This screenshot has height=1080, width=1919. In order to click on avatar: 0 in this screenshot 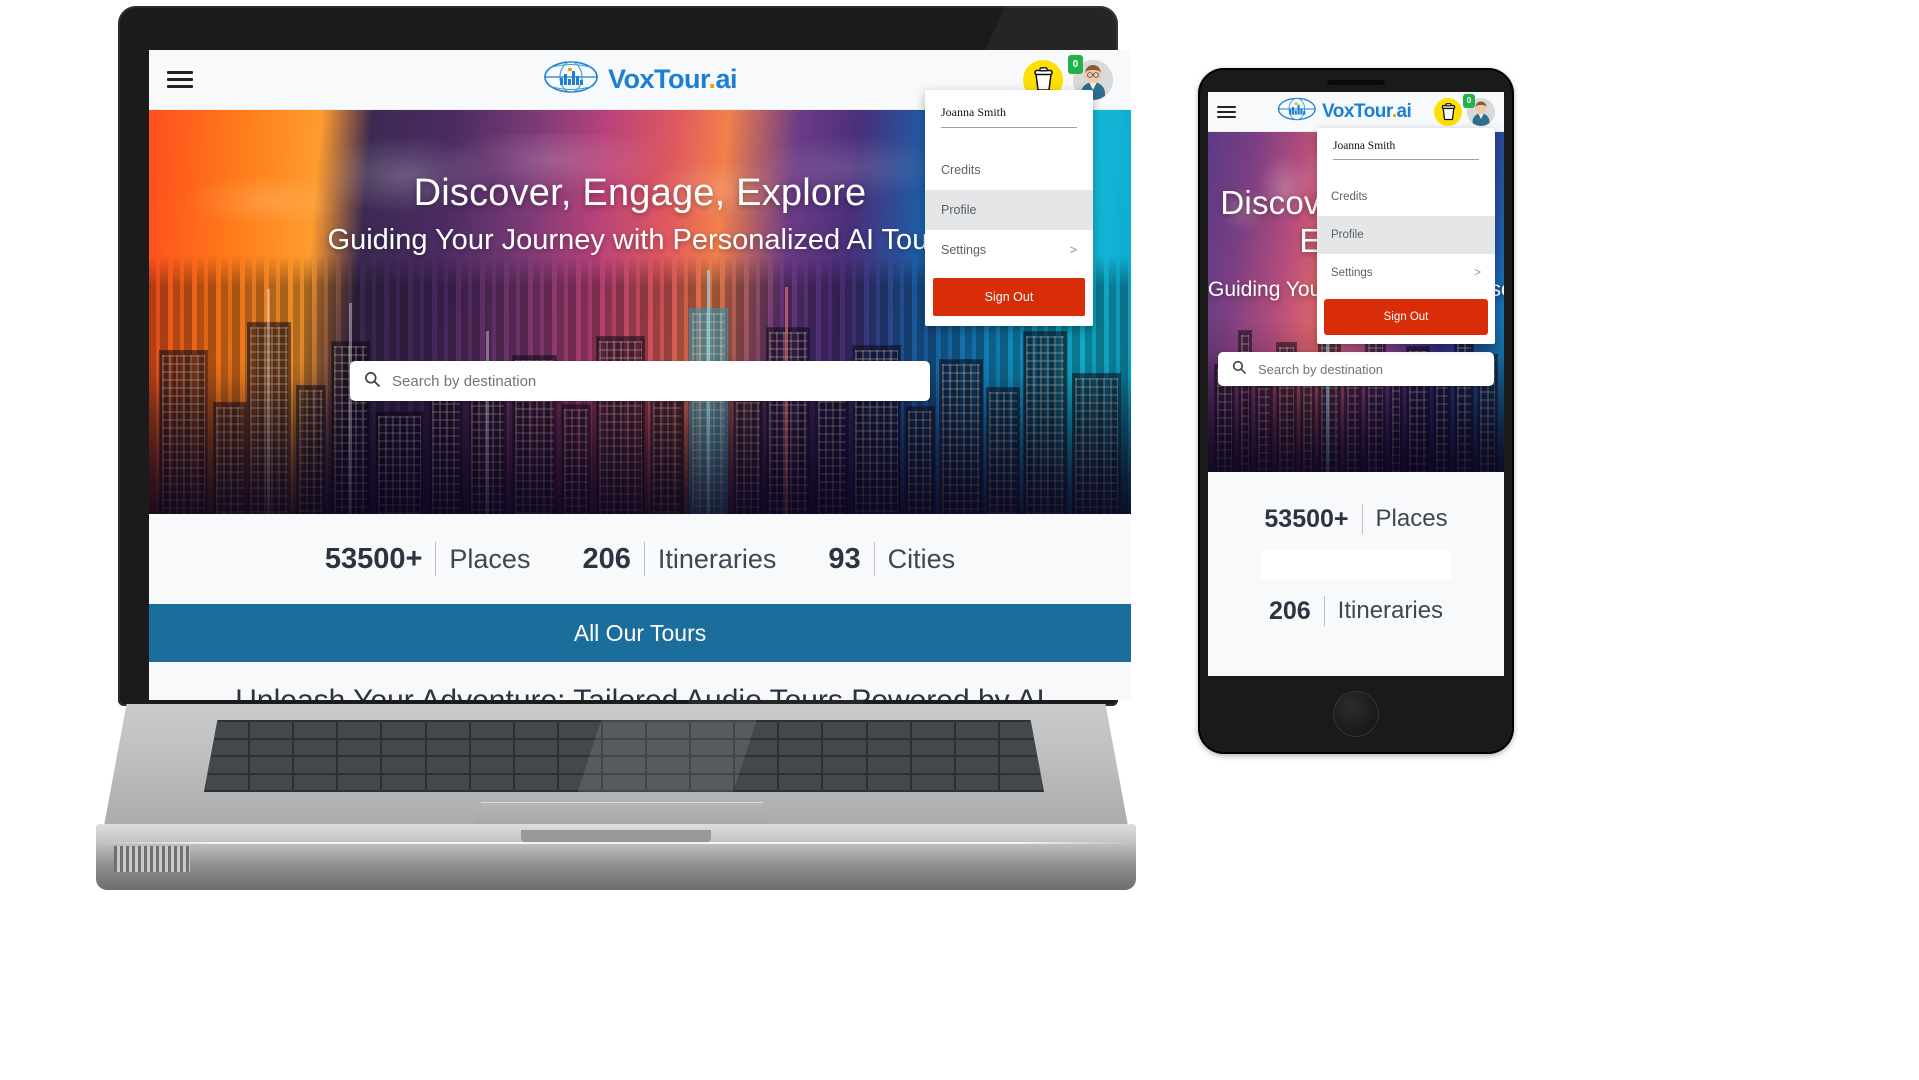, I will do `click(1479, 109)`.